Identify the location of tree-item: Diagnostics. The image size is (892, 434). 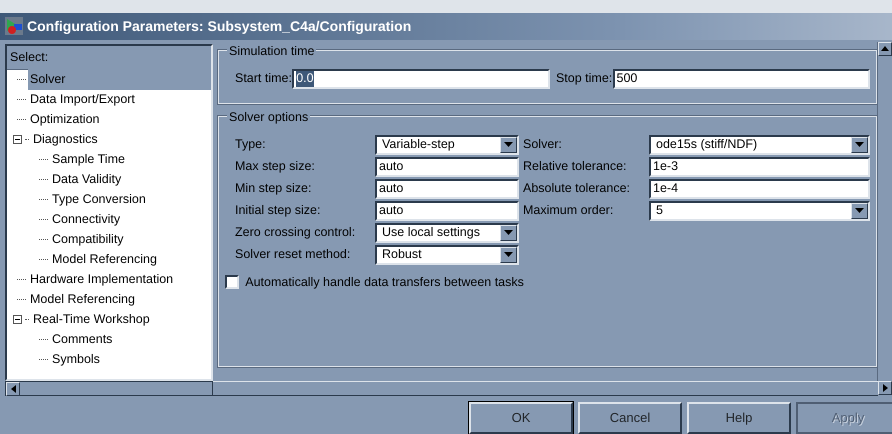
(65, 139).